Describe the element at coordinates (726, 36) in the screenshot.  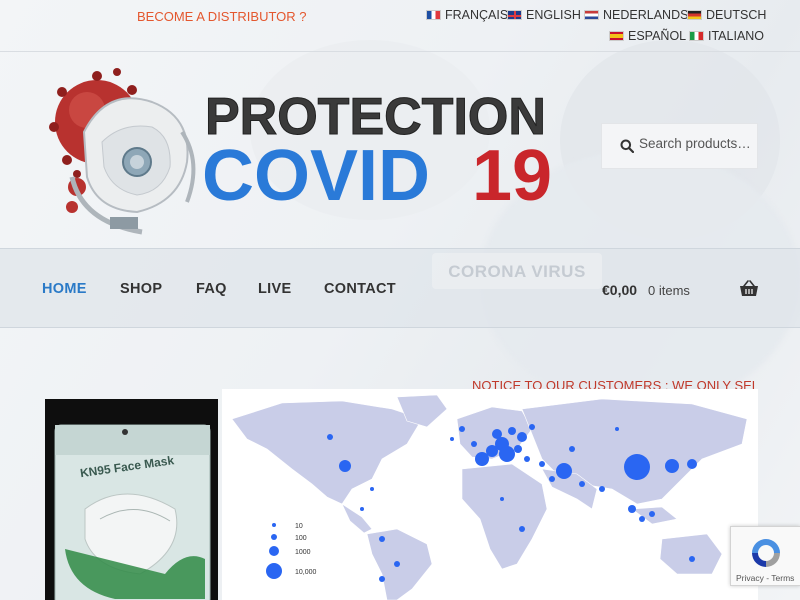
I see `language-italian: ITALIANO` at that location.